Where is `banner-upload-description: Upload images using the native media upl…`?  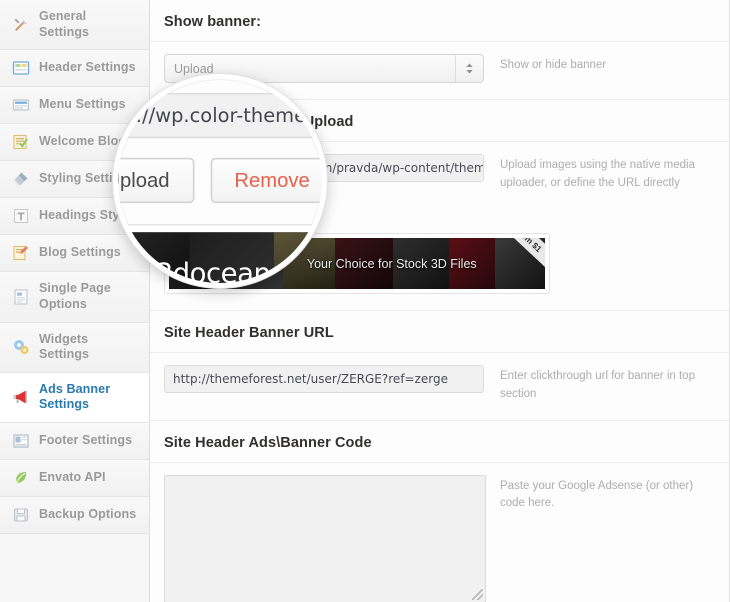
banner-upload-description: Upload images using the native media upl… is located at coordinates (597, 174).